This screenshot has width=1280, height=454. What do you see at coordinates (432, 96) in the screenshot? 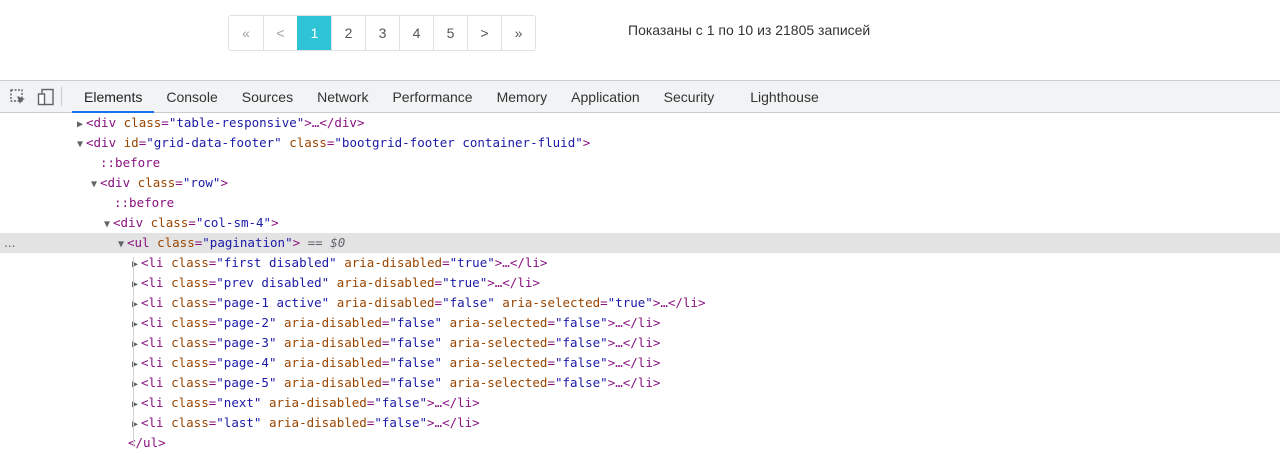
I see `tab-performance: Performance` at bounding box center [432, 96].